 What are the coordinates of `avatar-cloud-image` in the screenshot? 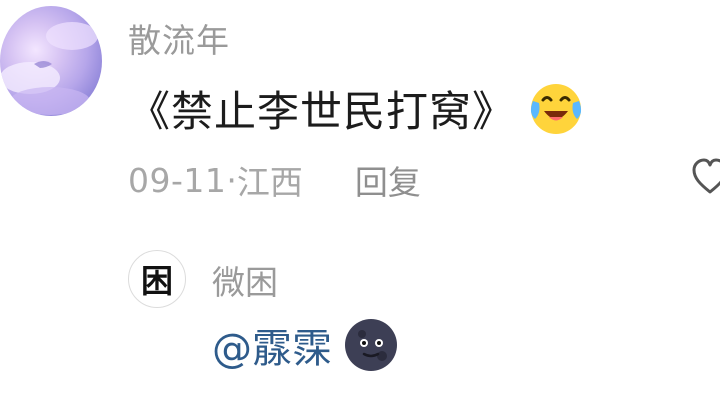 It's located at (49, 68).